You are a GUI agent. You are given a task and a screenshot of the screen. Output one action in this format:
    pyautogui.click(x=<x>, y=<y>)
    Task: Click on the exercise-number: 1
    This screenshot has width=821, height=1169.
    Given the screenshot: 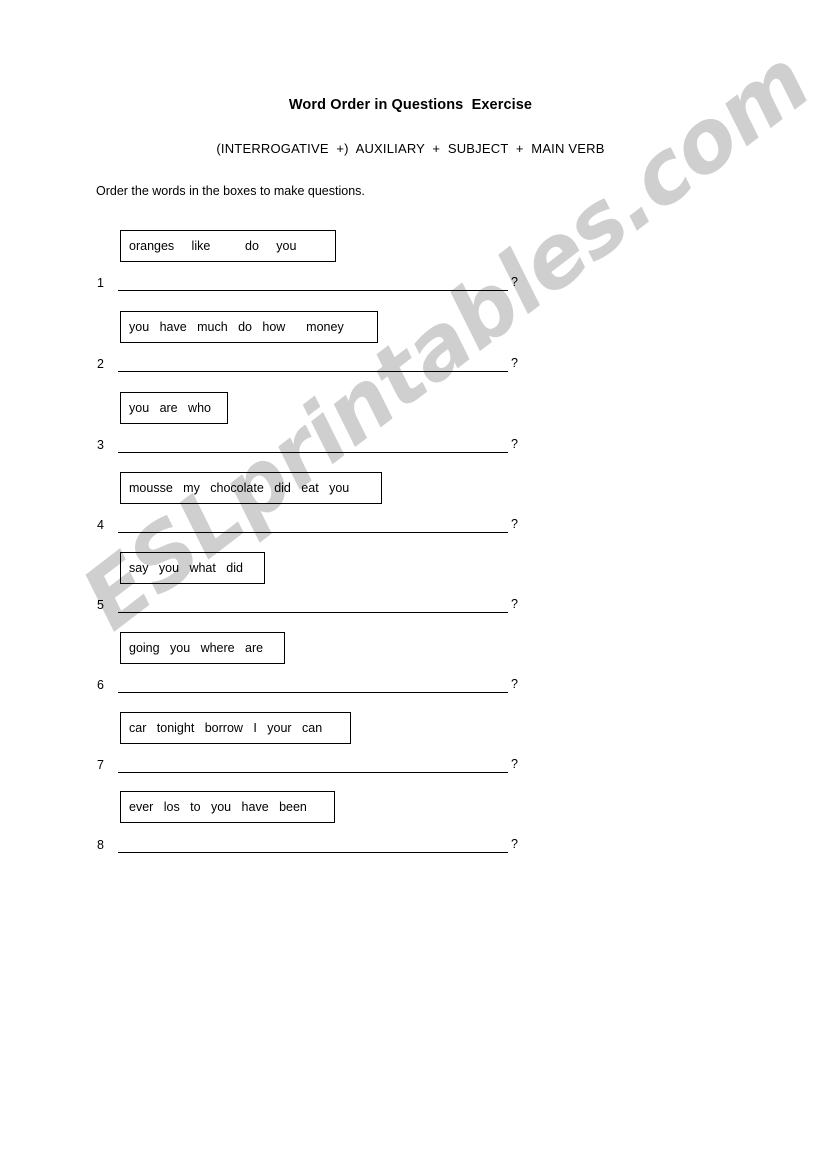 What is the action you would take?
    pyautogui.click(x=100, y=283)
    